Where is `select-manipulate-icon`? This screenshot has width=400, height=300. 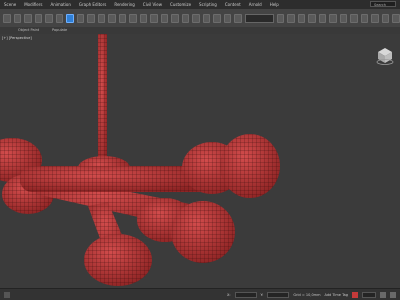
select-manipulate-icon is located at coordinates (175, 18).